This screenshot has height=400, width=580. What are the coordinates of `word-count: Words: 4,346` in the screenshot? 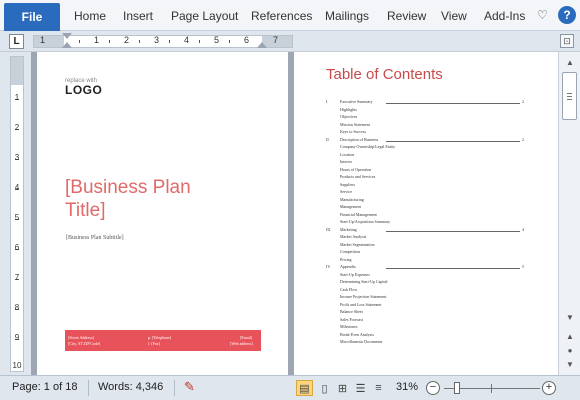 It's located at (130, 387).